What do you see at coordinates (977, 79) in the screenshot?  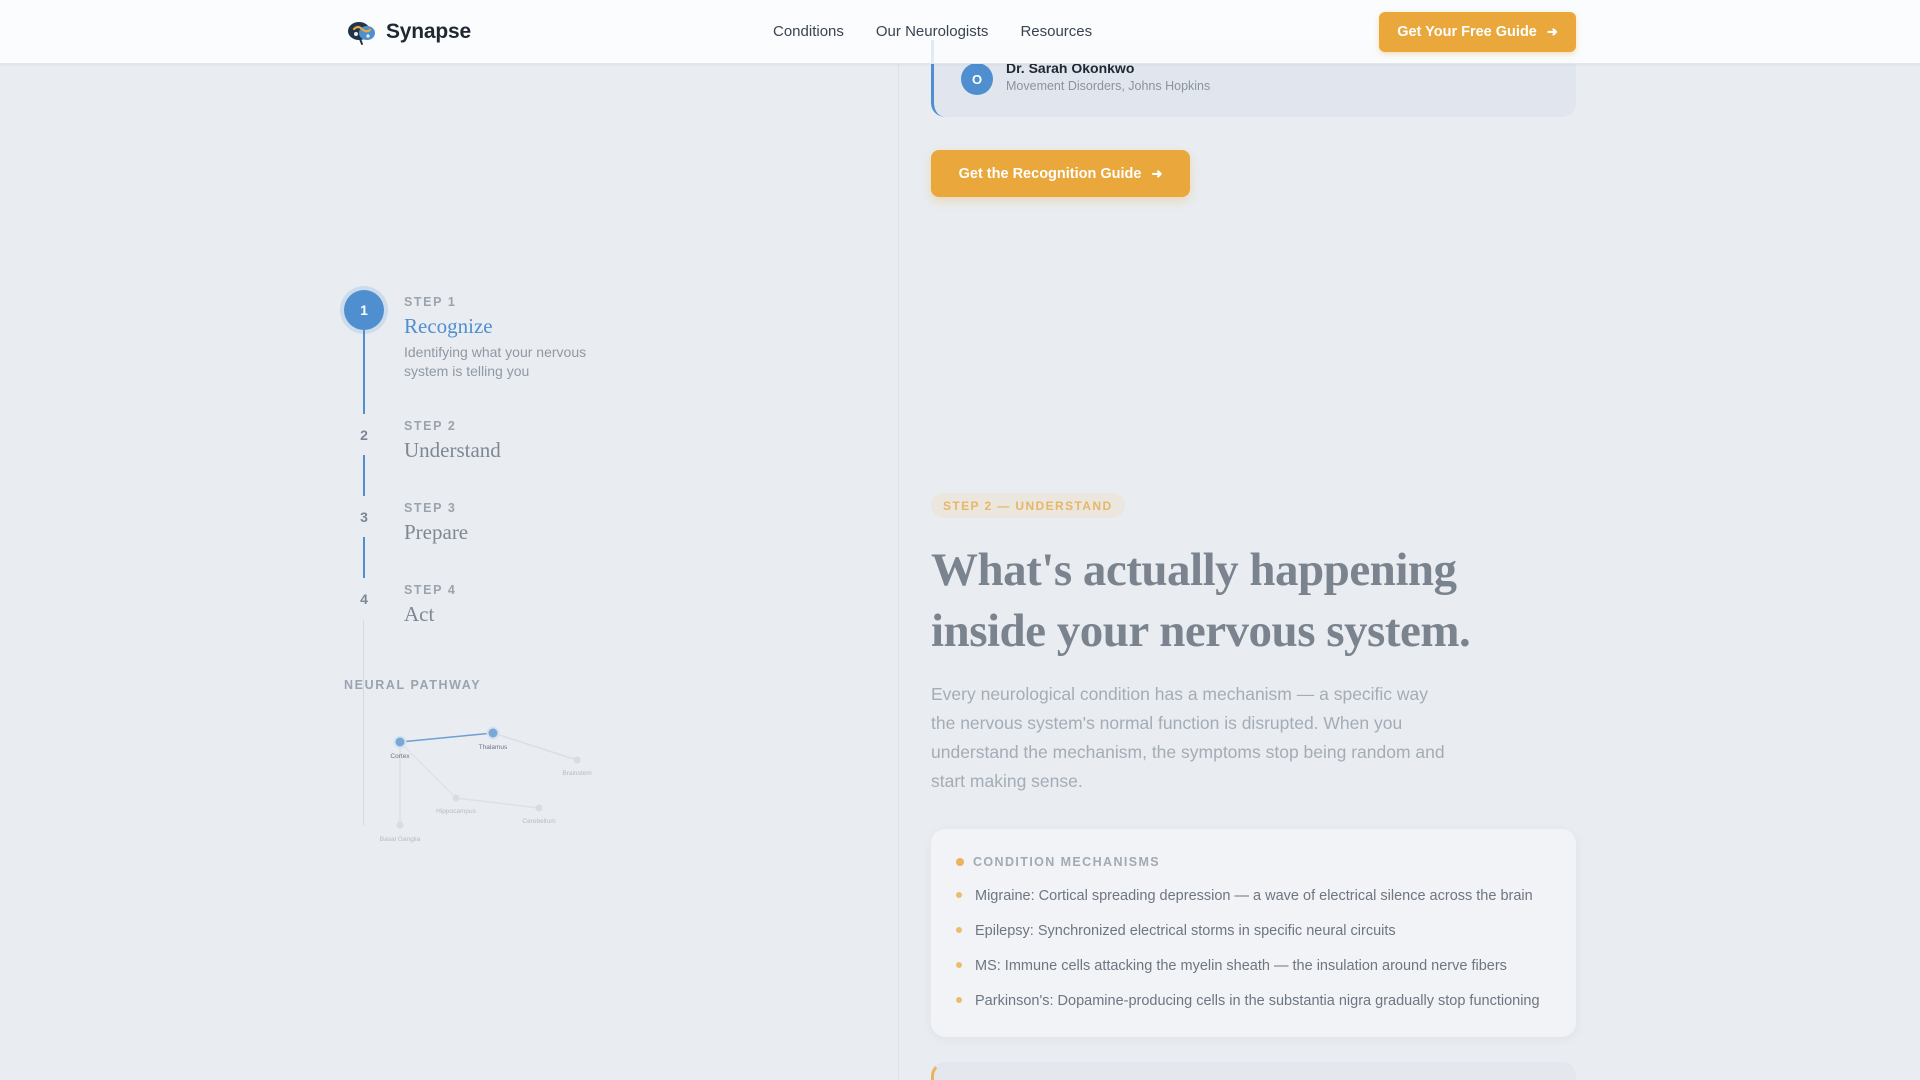 I see `avatar: O` at bounding box center [977, 79].